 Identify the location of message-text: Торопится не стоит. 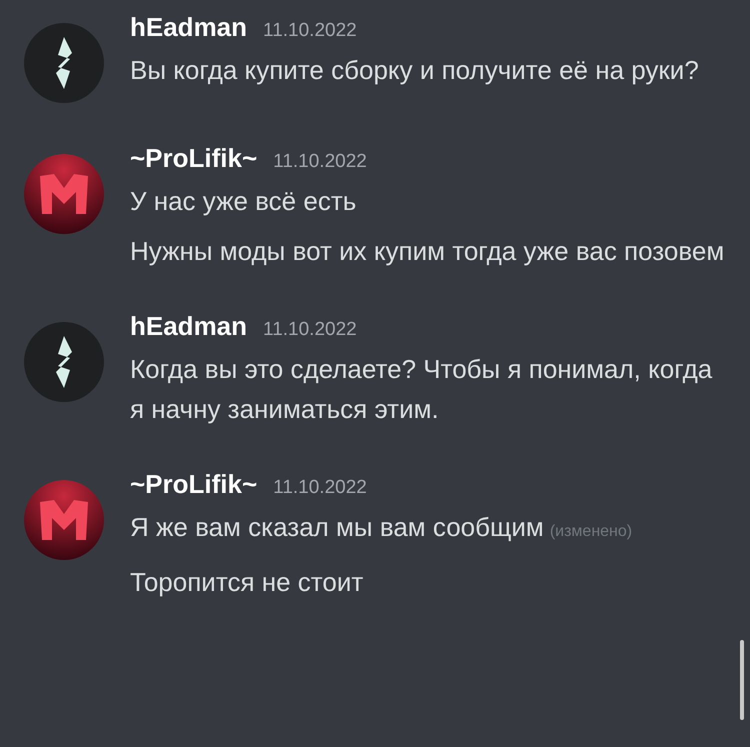
(247, 582).